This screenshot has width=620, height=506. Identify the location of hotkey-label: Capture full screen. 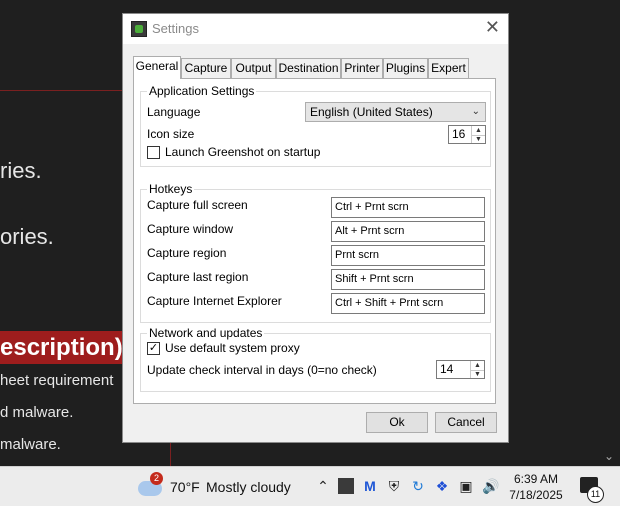
(197, 205).